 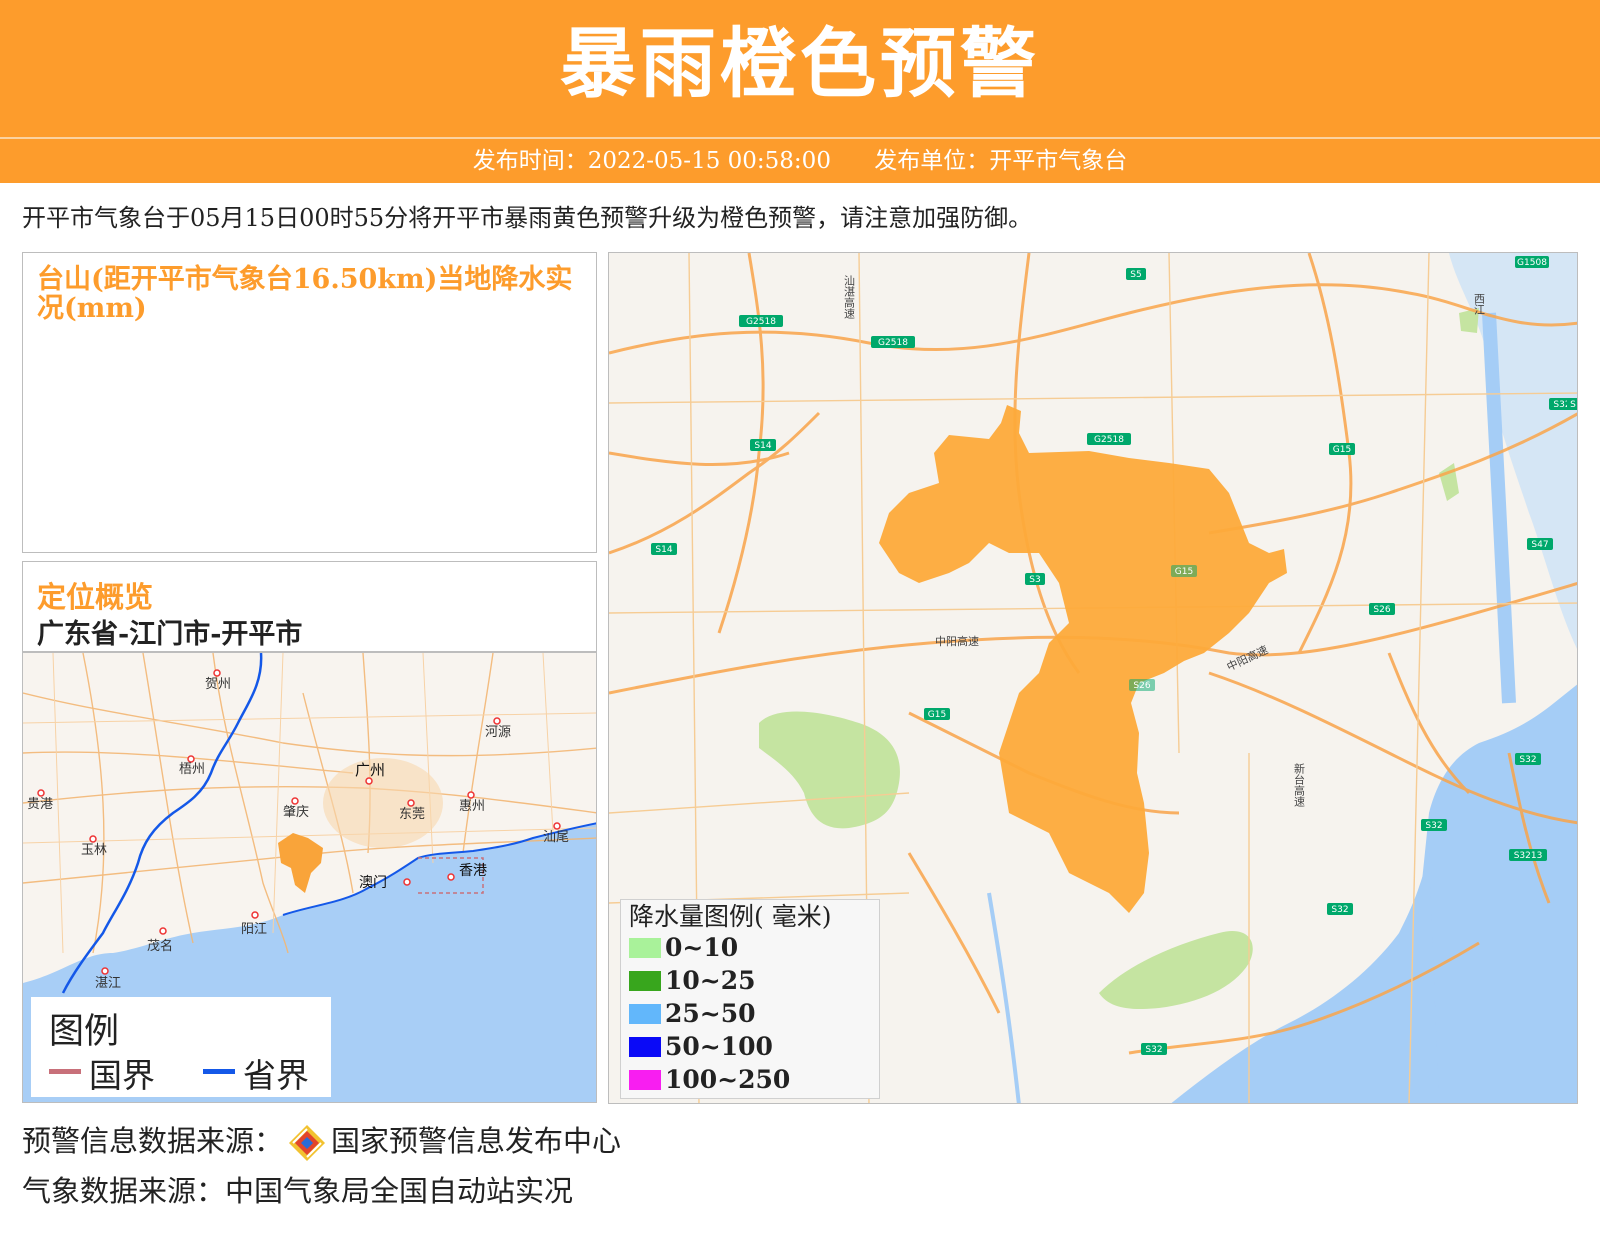 What do you see at coordinates (1034, 580) in the screenshot?
I see `svg-text: S3` at bounding box center [1034, 580].